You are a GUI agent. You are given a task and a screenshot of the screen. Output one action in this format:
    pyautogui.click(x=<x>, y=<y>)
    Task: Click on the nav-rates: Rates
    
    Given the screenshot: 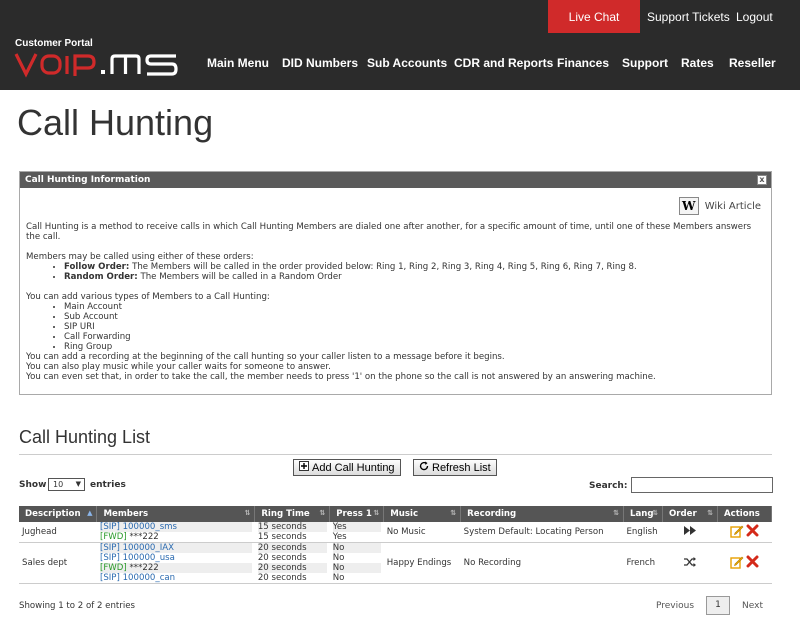 What is the action you would take?
    pyautogui.click(x=697, y=63)
    